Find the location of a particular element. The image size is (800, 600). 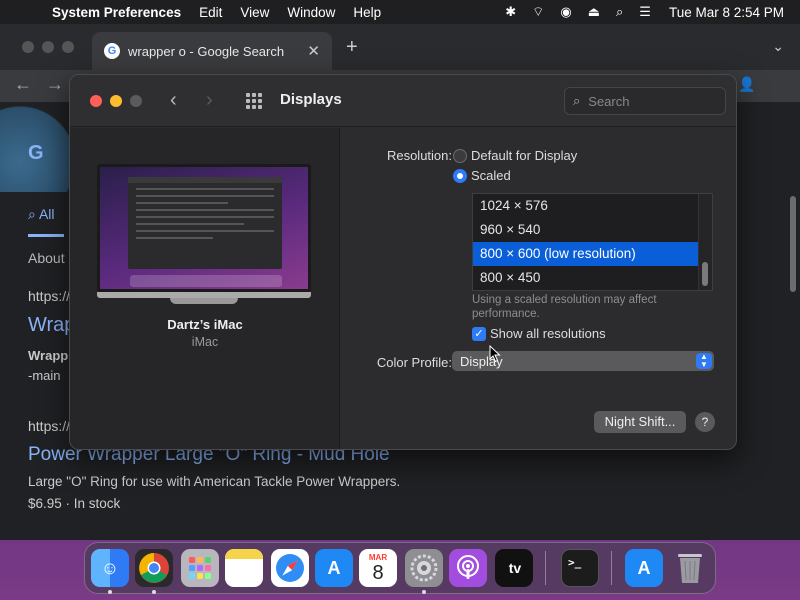

new-tab-icon: + is located at coordinates (352, 47).